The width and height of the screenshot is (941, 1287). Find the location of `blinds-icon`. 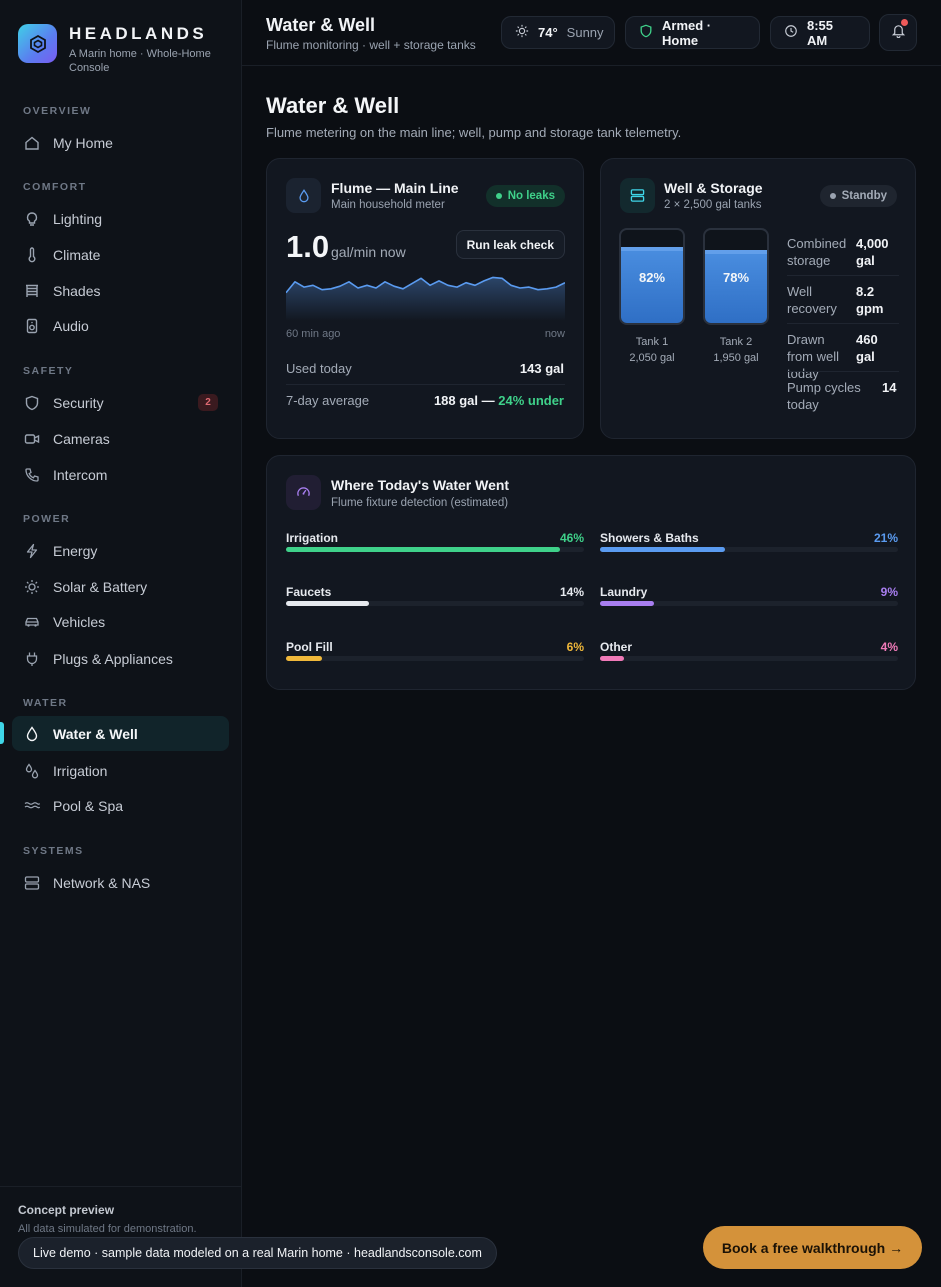

blinds-icon is located at coordinates (32, 291).